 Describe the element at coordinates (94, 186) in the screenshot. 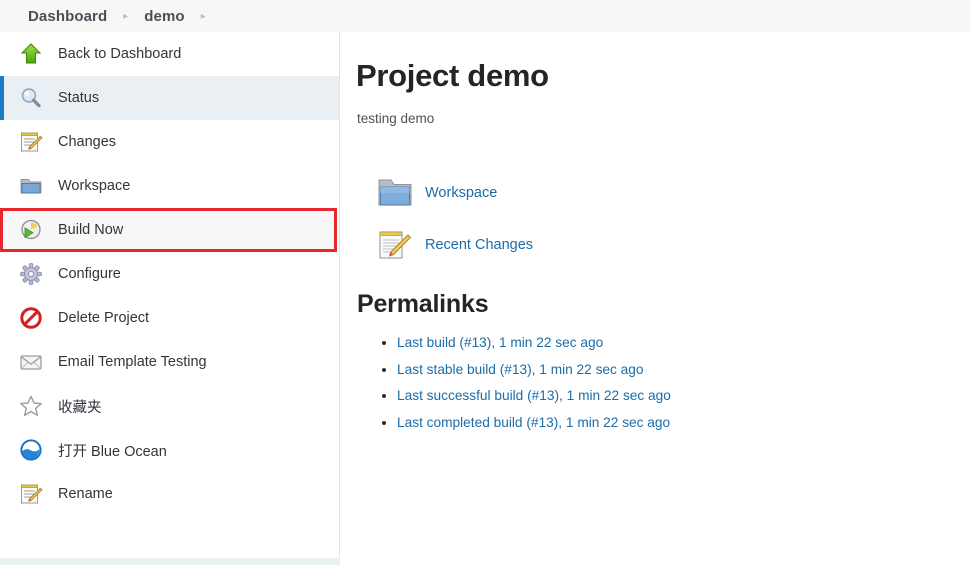

I see `sidebar-item-label: Workspace` at that location.